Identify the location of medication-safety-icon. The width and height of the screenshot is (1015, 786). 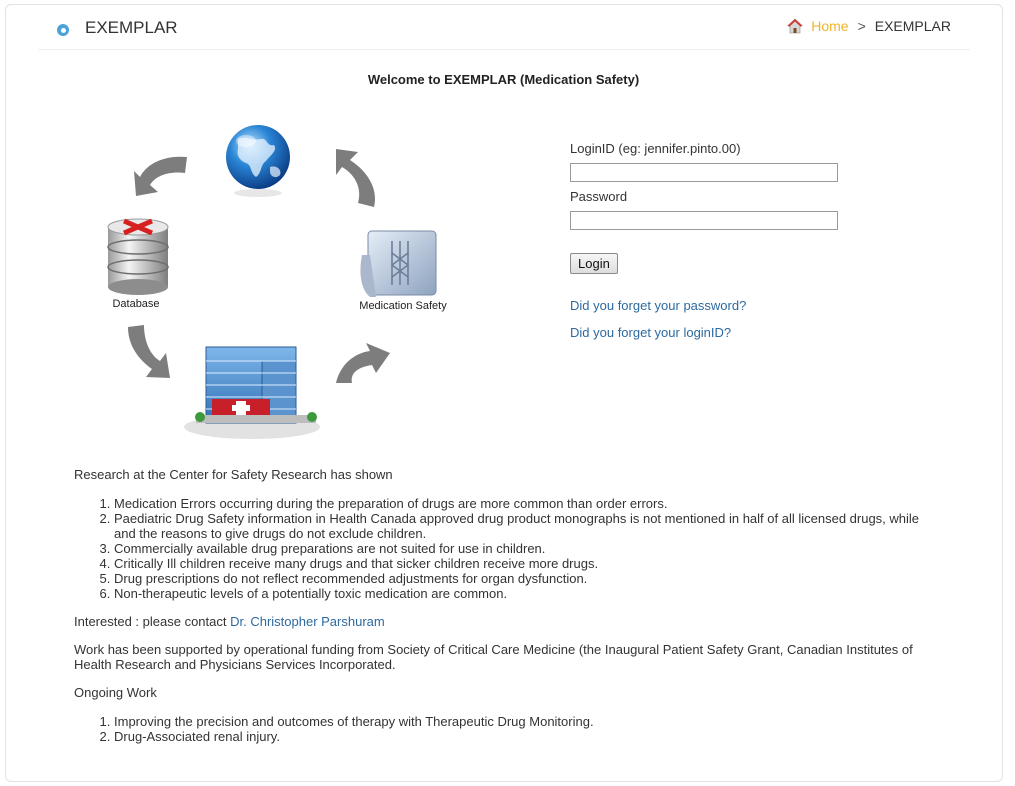
(398, 263).